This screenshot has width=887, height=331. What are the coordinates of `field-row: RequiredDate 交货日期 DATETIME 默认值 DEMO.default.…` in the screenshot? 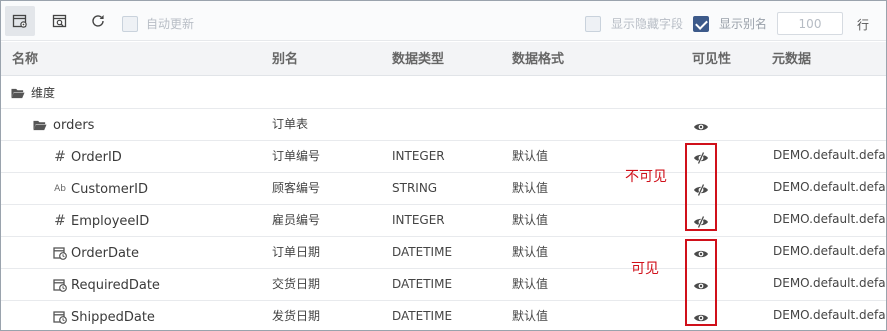 It's located at (444, 285).